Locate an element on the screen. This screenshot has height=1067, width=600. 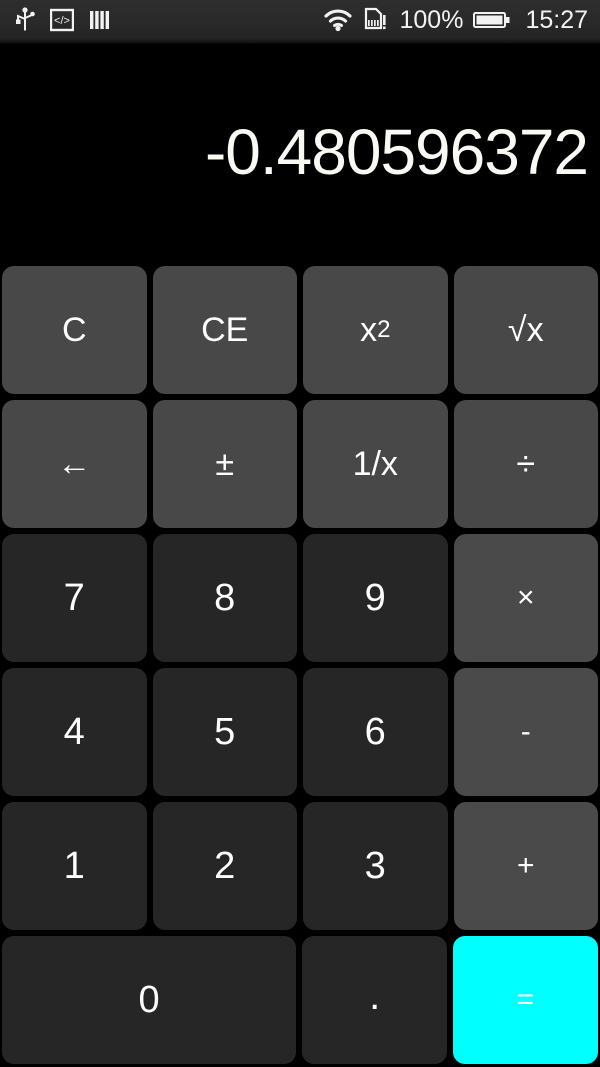
status-bar-left: </> is located at coordinates (63, 20).